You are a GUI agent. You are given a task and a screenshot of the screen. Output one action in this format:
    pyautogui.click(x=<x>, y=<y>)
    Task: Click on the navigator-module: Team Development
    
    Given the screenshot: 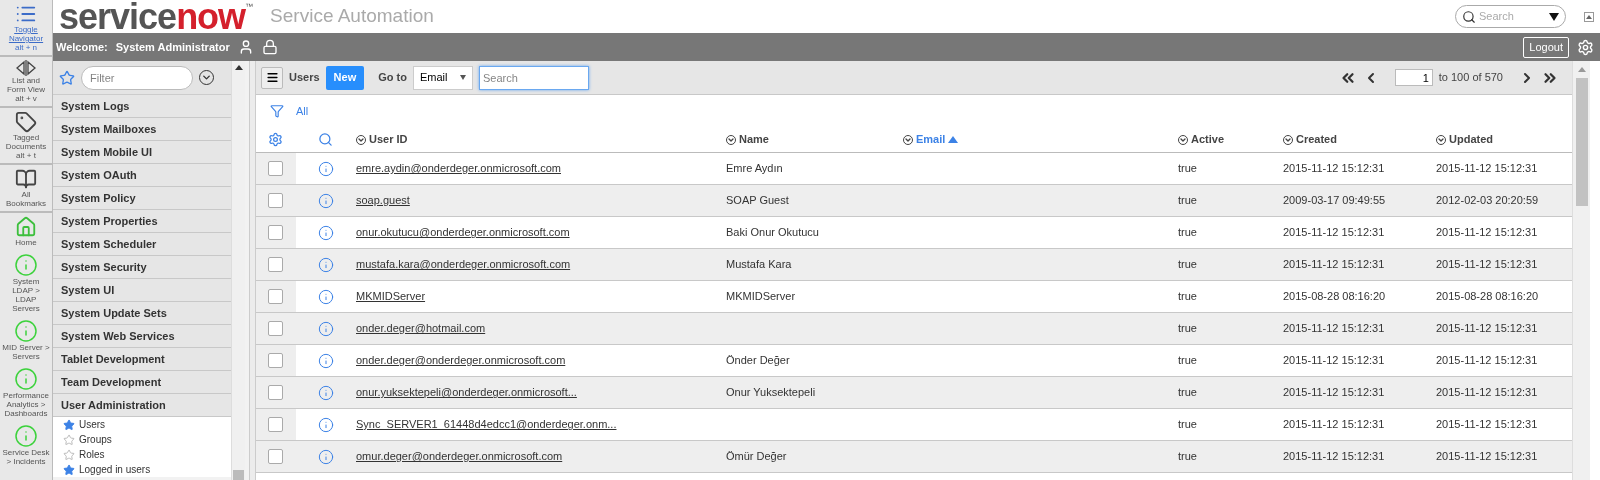 What is the action you would take?
    pyautogui.click(x=142, y=382)
    